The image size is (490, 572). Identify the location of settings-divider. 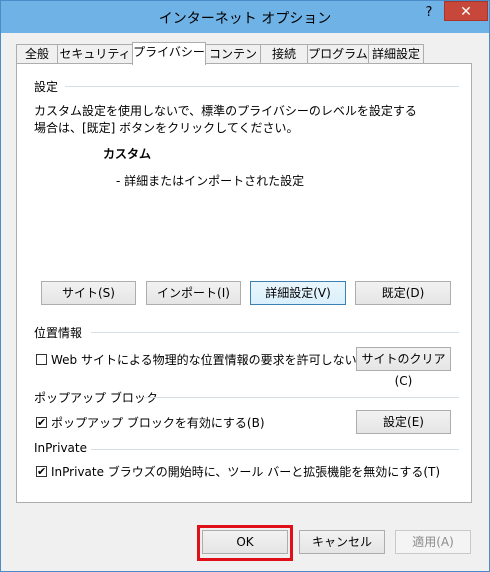
(262, 86).